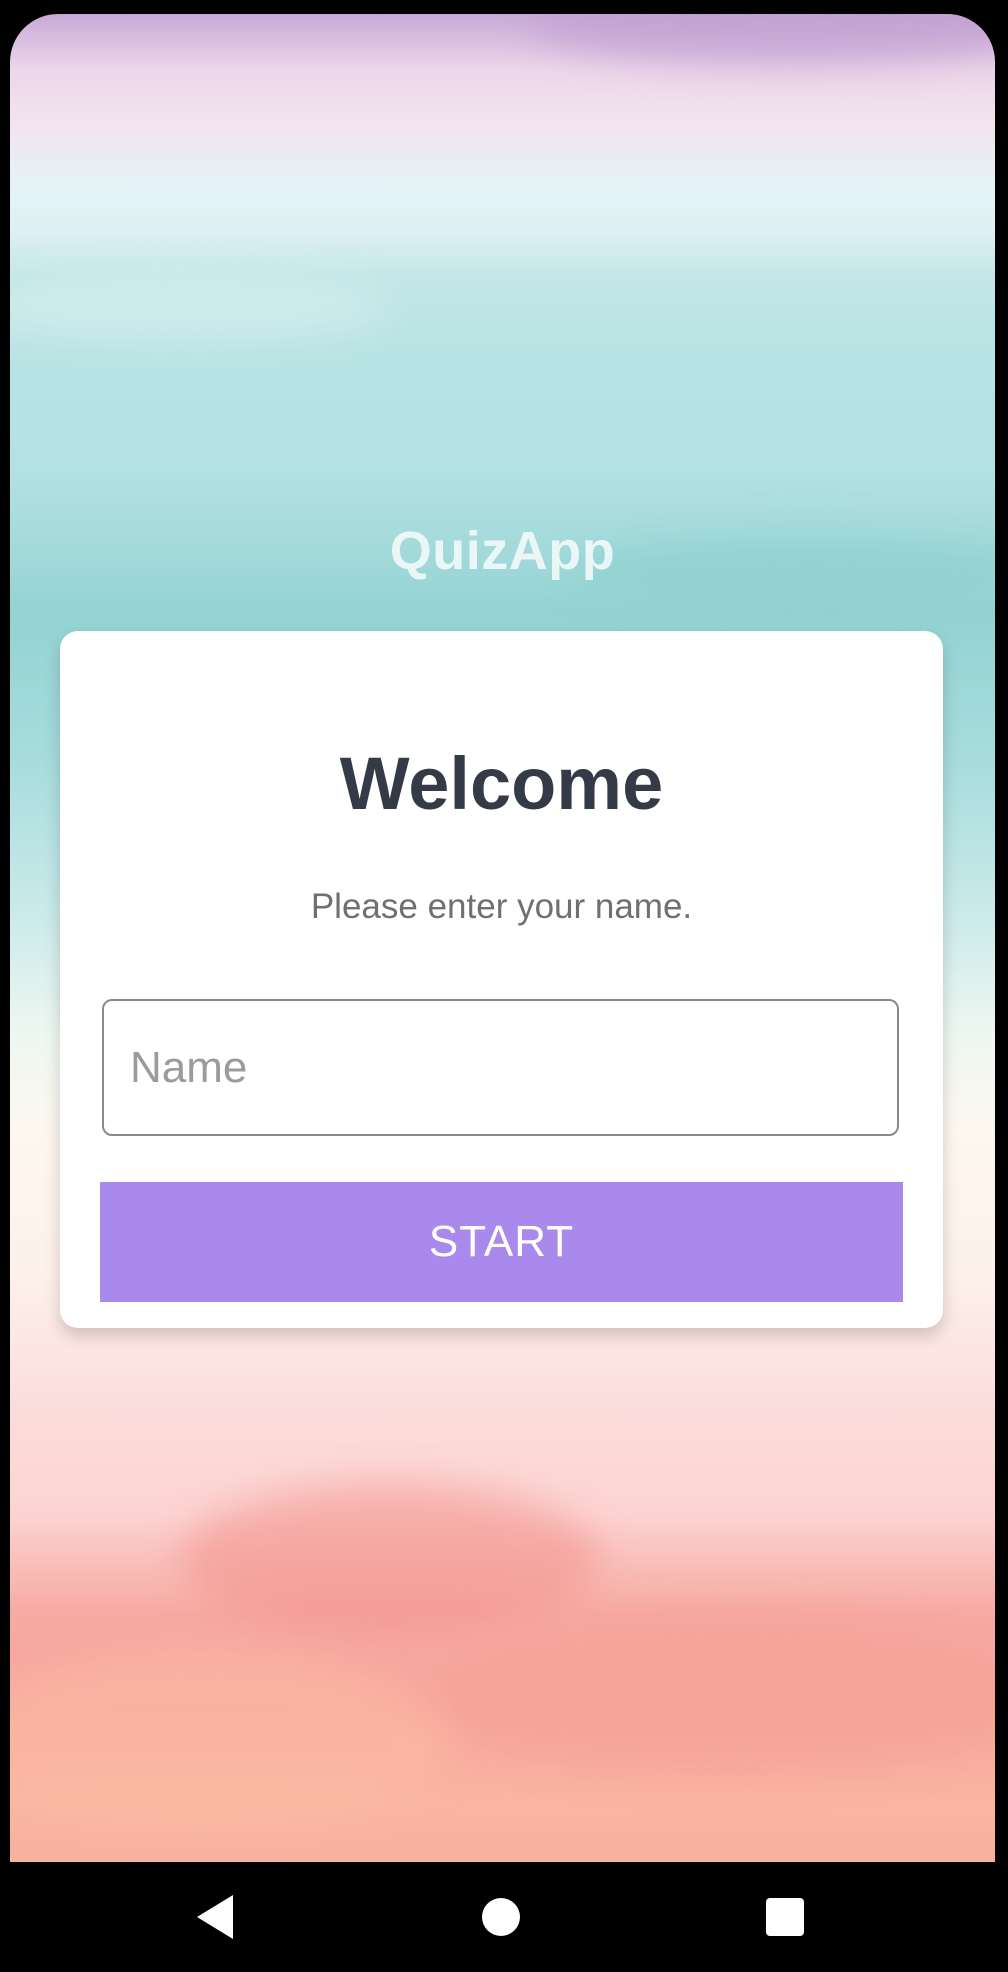 This screenshot has height=1972, width=1008. I want to click on home-button, so click(501, 1917).